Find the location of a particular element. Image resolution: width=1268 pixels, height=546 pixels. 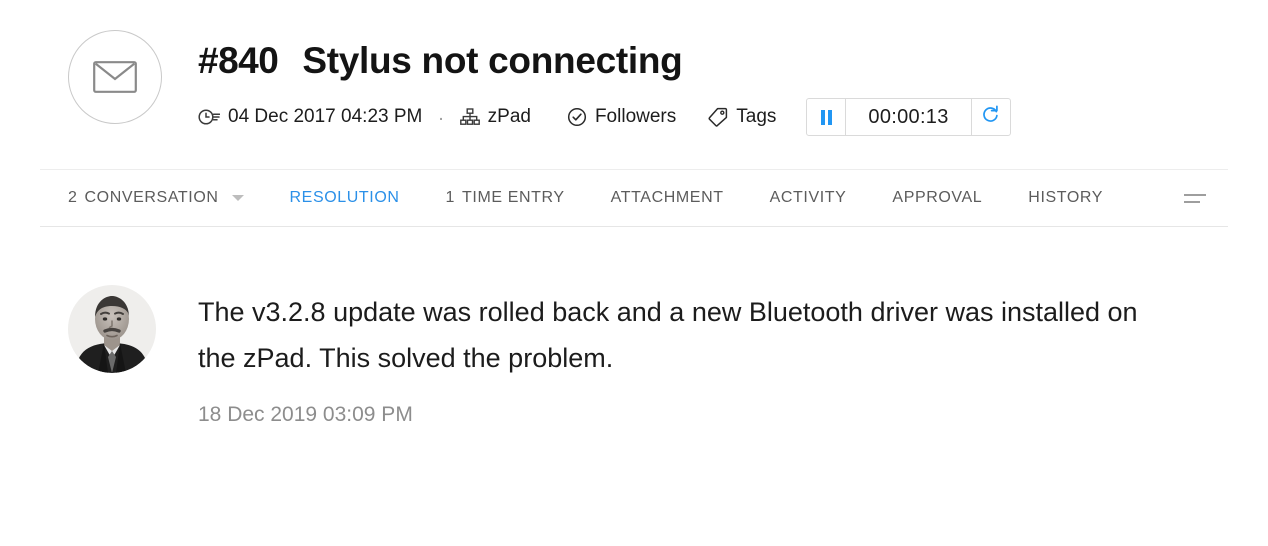

ticket-subject: Stylus not connecting is located at coordinates (492, 60).